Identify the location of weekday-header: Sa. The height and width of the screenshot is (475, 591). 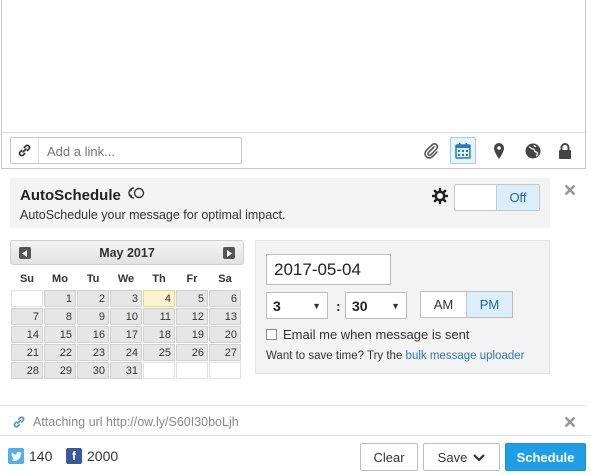
(225, 279).